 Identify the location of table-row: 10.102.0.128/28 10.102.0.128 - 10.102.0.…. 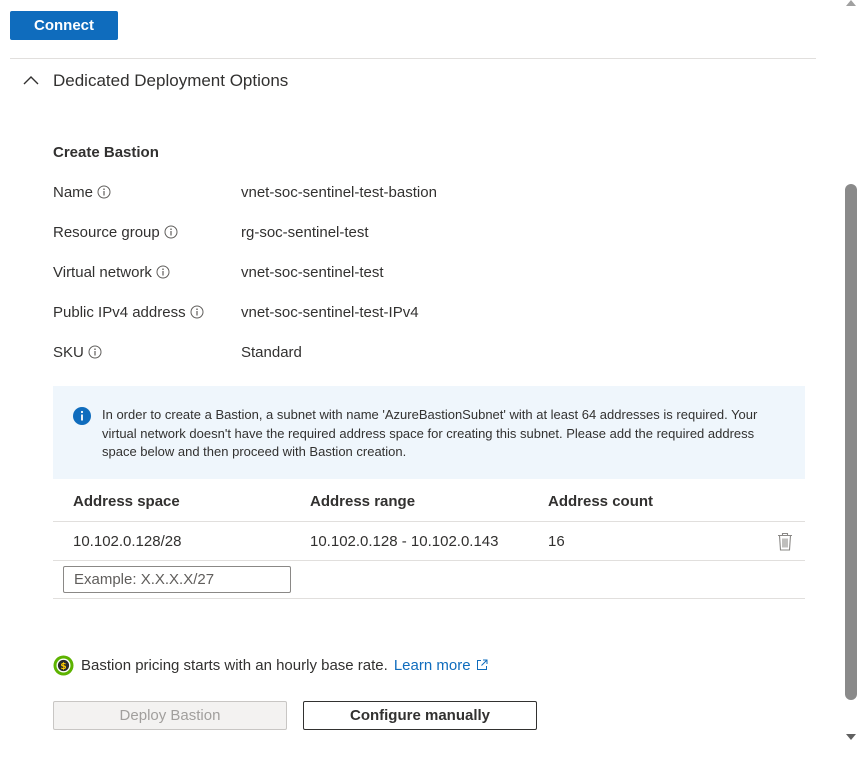
(429, 541).